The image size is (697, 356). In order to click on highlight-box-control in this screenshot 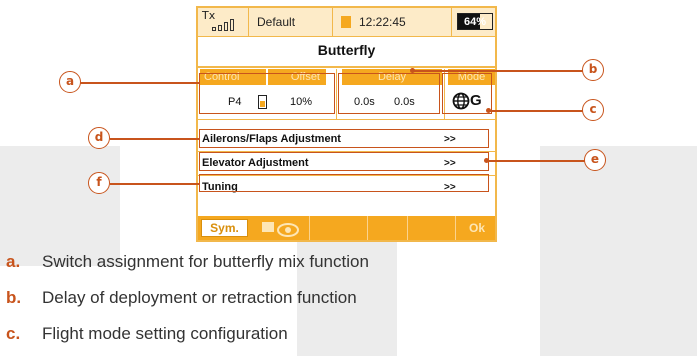, I will do `click(267, 93)`.